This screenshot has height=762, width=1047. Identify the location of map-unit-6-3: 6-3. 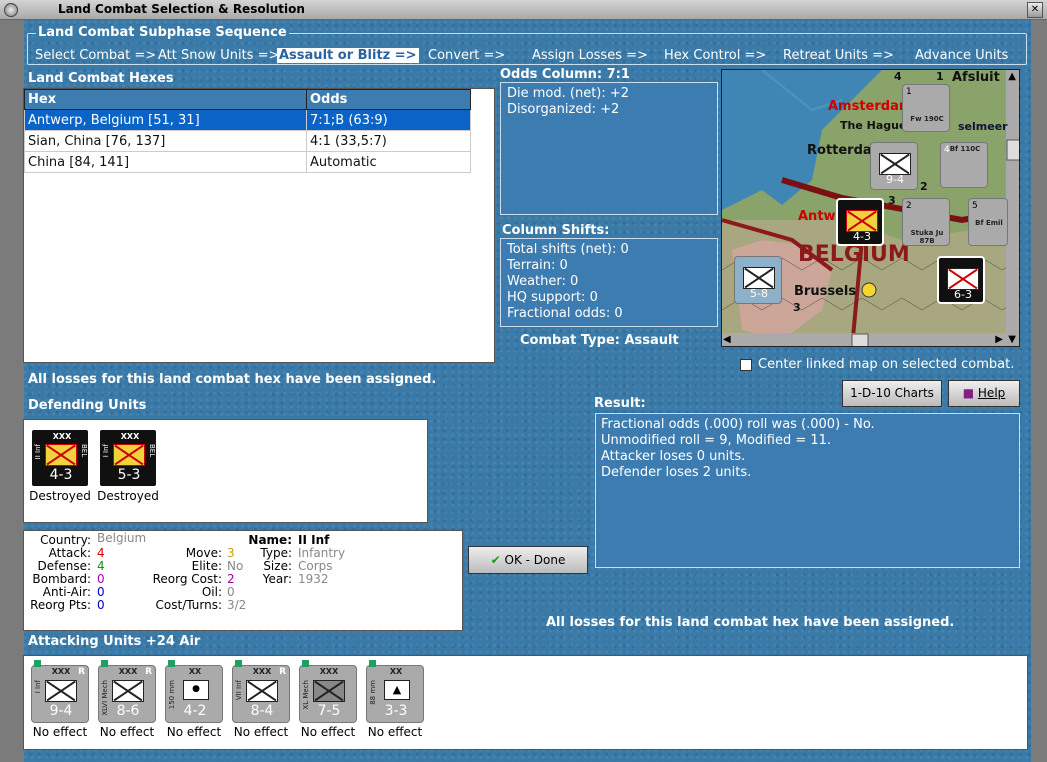
(961, 280).